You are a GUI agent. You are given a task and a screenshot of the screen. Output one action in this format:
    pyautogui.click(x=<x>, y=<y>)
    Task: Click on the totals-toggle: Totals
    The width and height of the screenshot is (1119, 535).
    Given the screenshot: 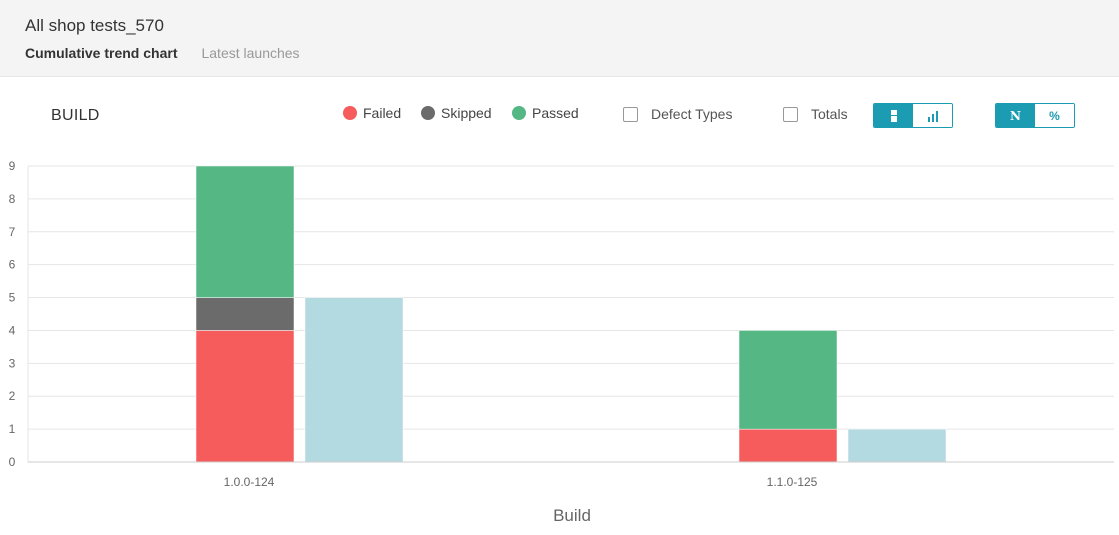 What is the action you would take?
    pyautogui.click(x=815, y=114)
    